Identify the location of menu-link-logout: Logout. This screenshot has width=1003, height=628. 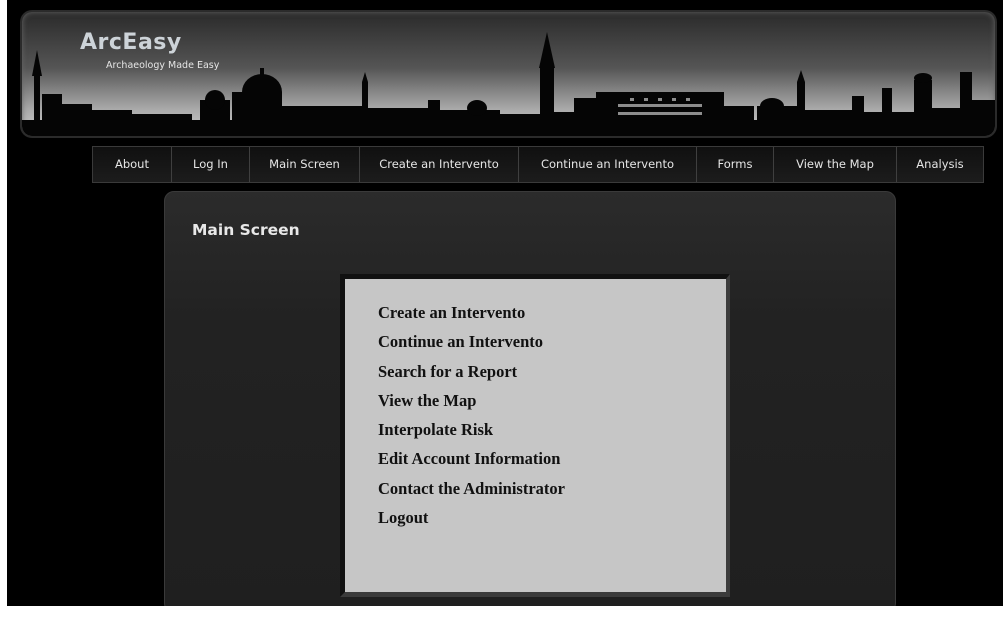
(552, 517).